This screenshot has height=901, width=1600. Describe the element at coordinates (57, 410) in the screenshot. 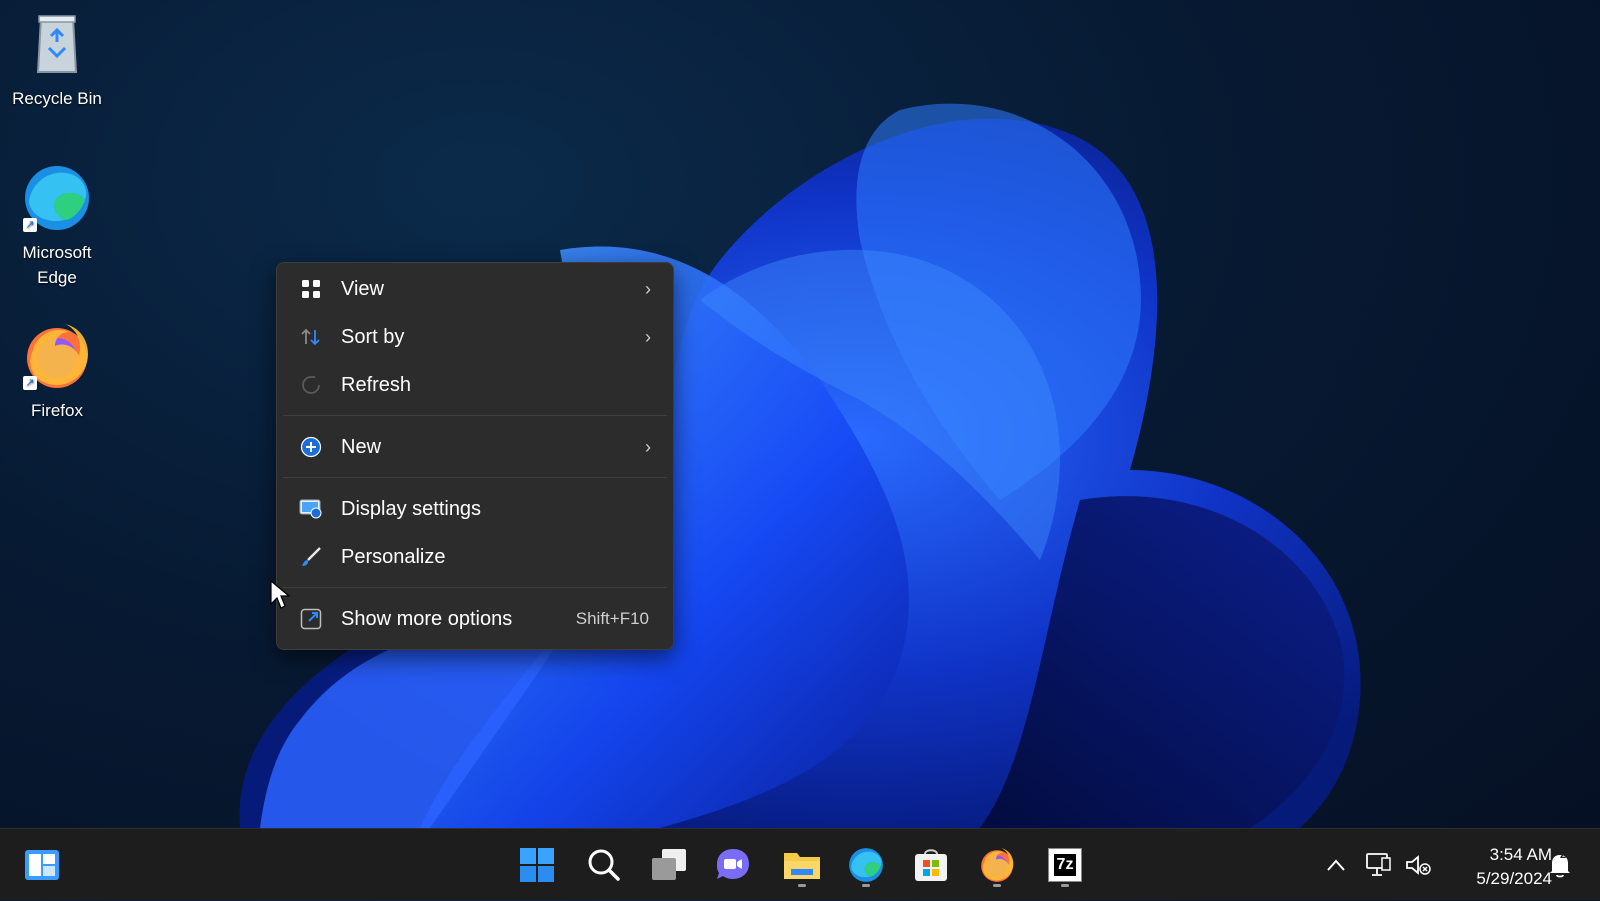

I see `desktop-icon-label: Firefox` at that location.